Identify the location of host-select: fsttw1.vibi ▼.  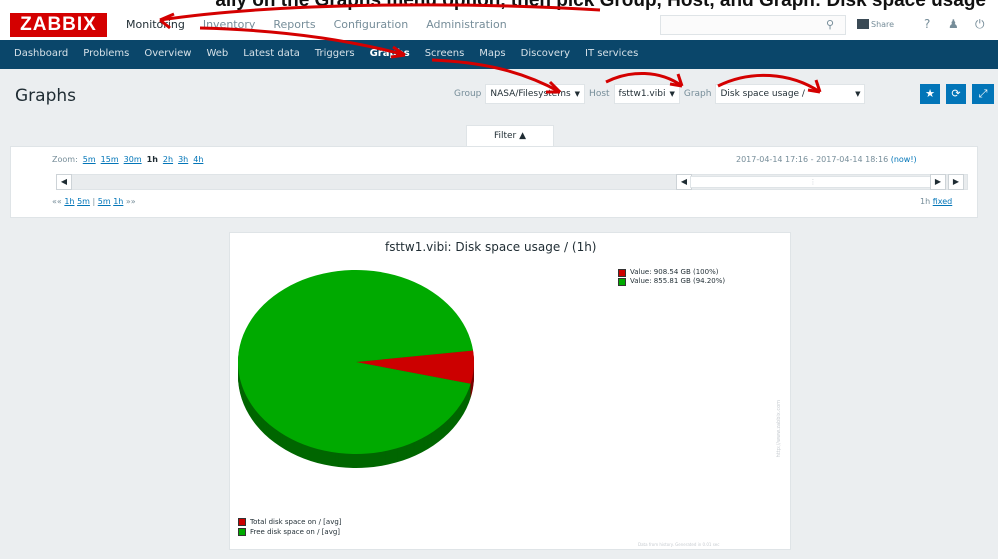
(646, 94).